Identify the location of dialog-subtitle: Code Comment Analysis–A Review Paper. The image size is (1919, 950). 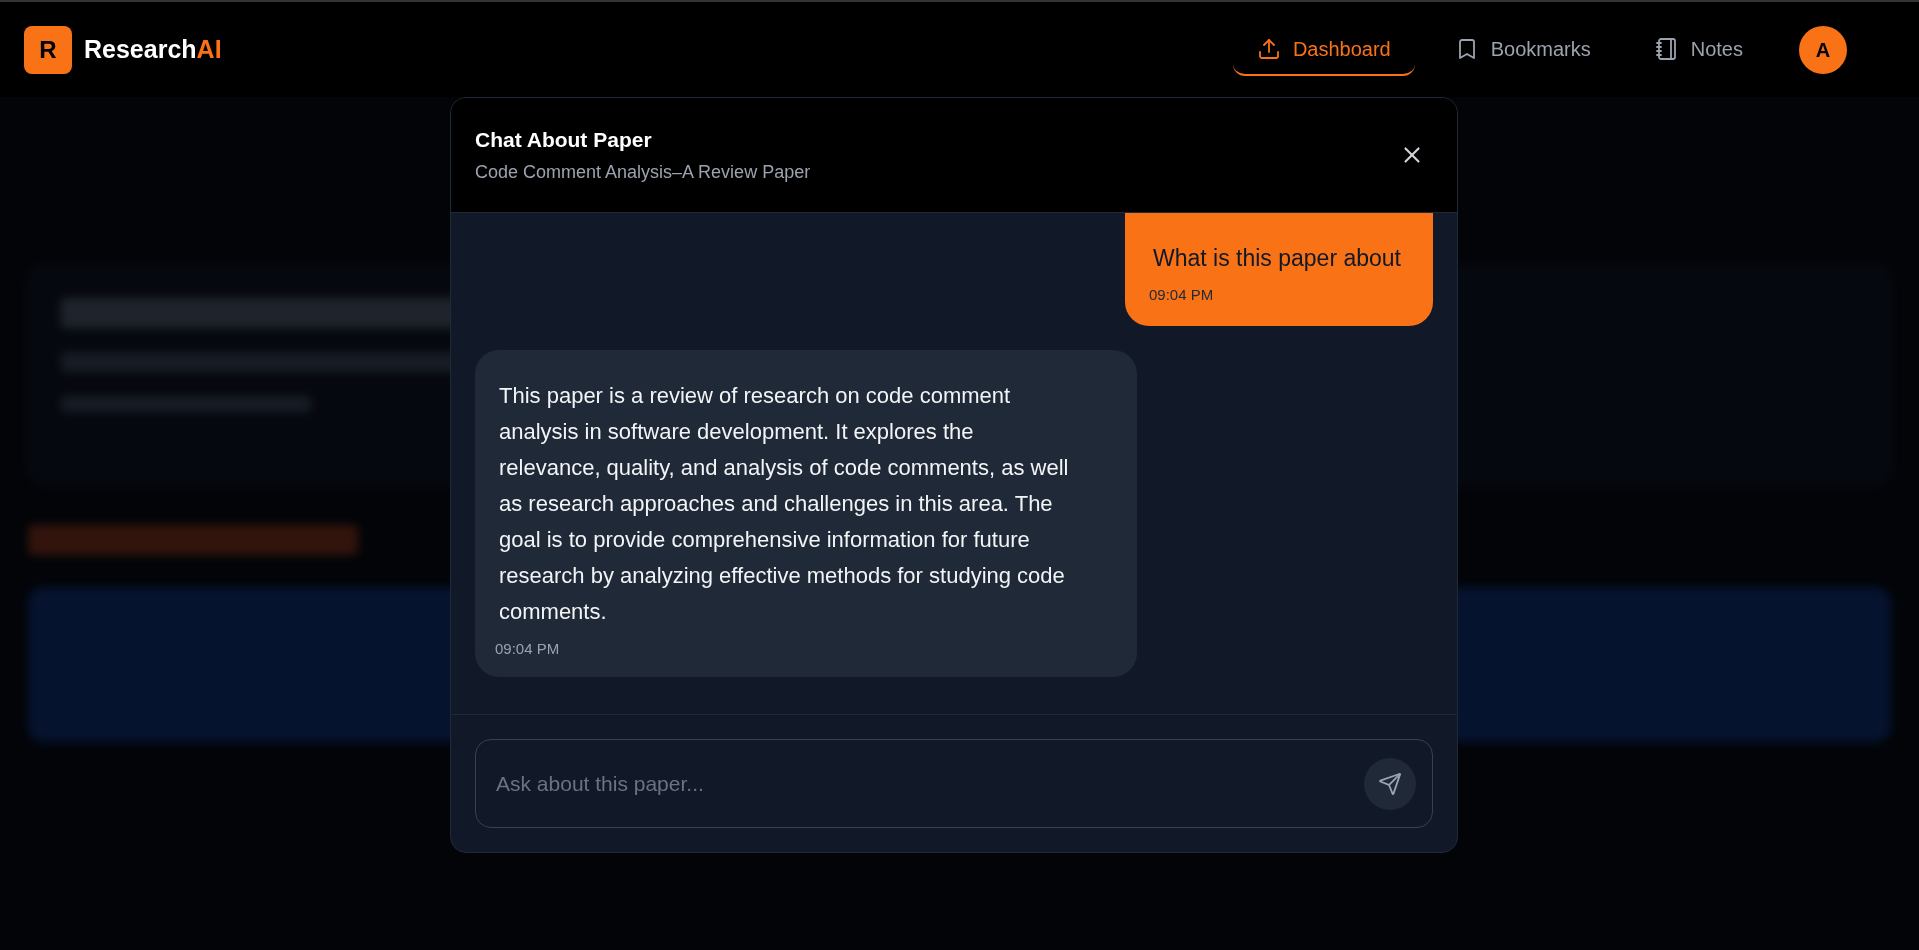
(643, 173).